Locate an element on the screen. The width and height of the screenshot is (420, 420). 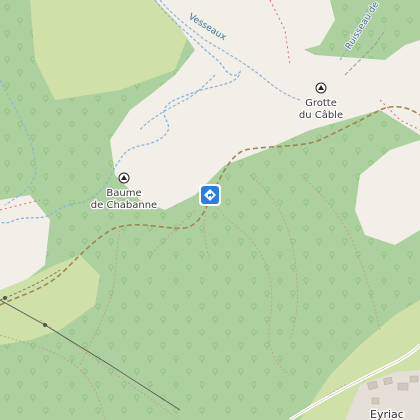
directions-marker is located at coordinates (210, 195).